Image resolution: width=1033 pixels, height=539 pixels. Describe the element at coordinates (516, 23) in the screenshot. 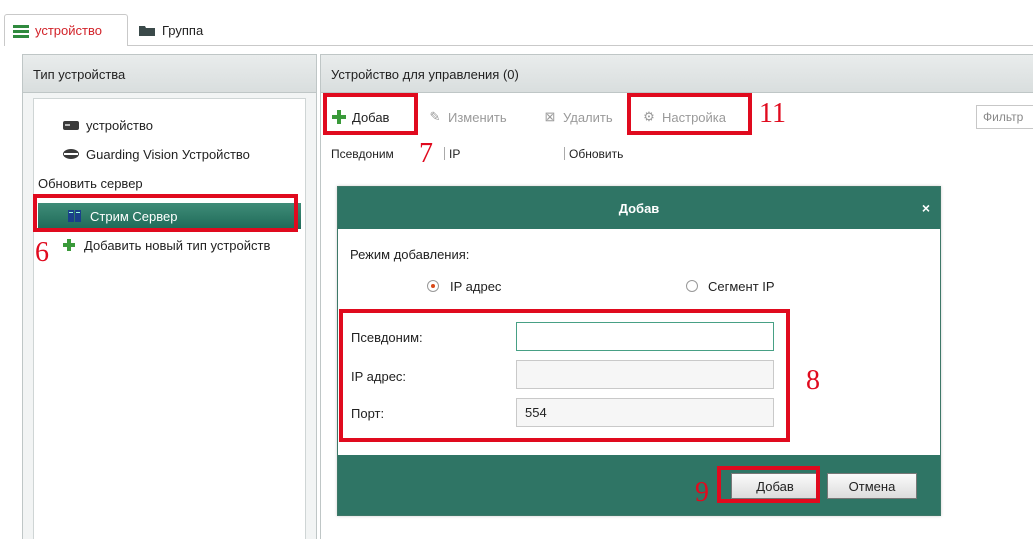

I see `top-tab-bar: устройство Группа` at that location.